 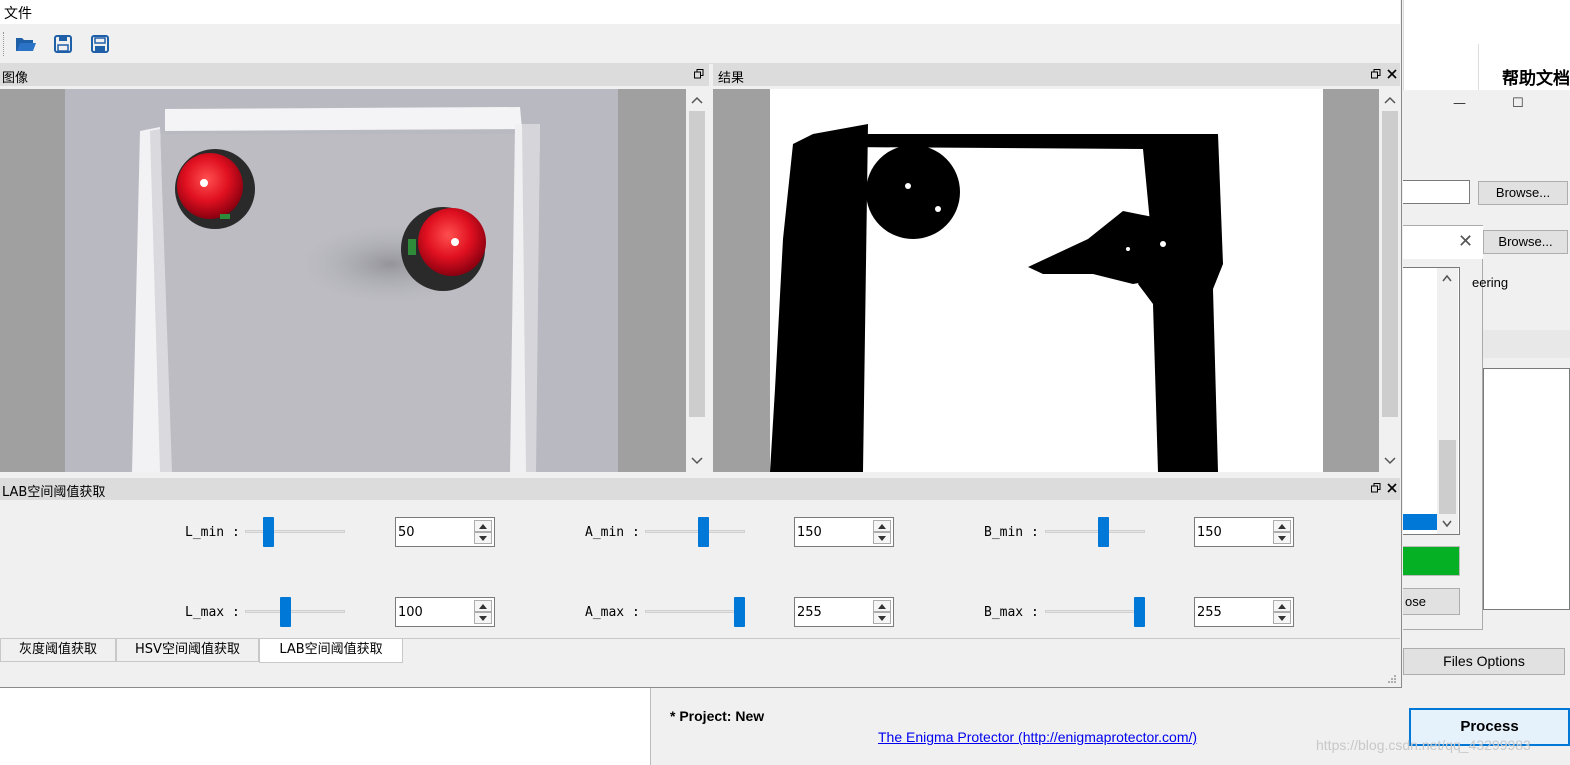 I want to click on b-max-input, so click(x=1232, y=612).